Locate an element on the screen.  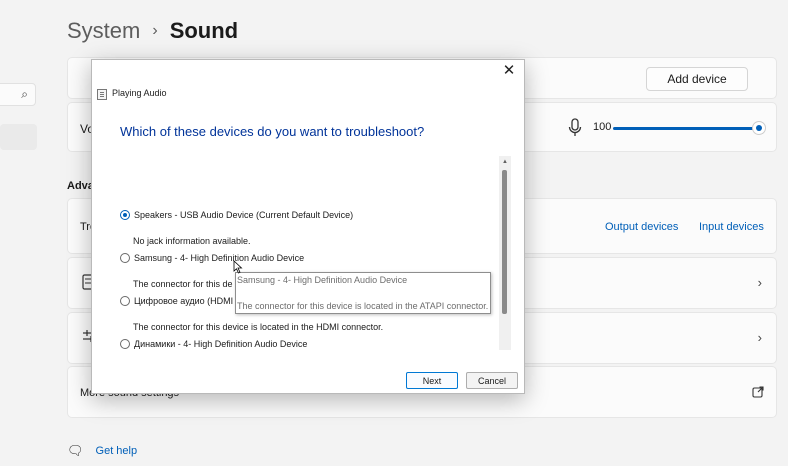
device-option-description: The connector for this de is located at coordinates (183, 284).